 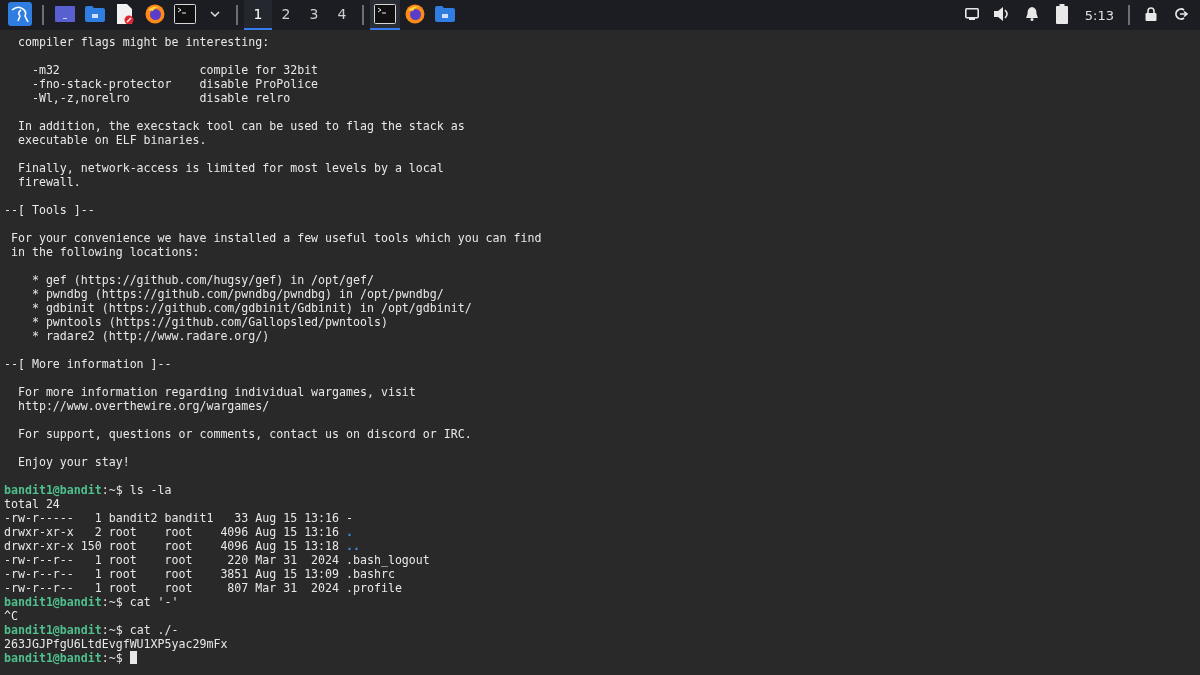 What do you see at coordinates (172, 532) in the screenshot?
I see `file-info: drwxr-xr-x 2 root root 4096 Aug 15 13:16` at bounding box center [172, 532].